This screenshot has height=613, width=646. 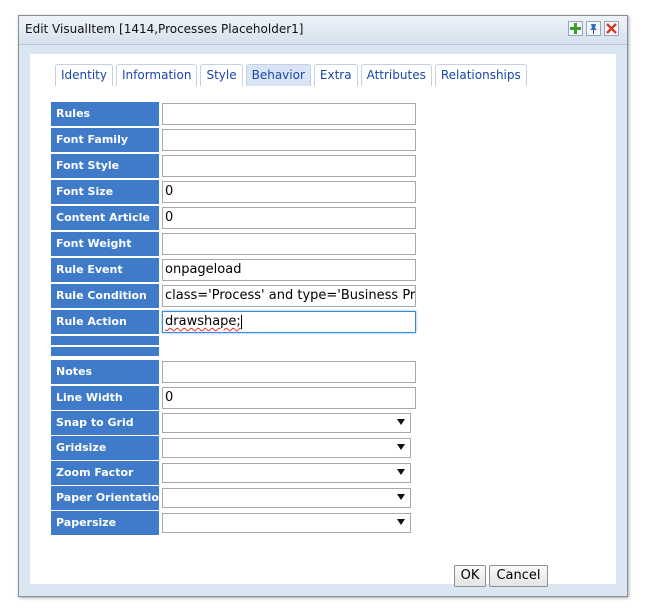 What do you see at coordinates (105, 523) in the screenshot?
I see `papersize-label: Papersize` at bounding box center [105, 523].